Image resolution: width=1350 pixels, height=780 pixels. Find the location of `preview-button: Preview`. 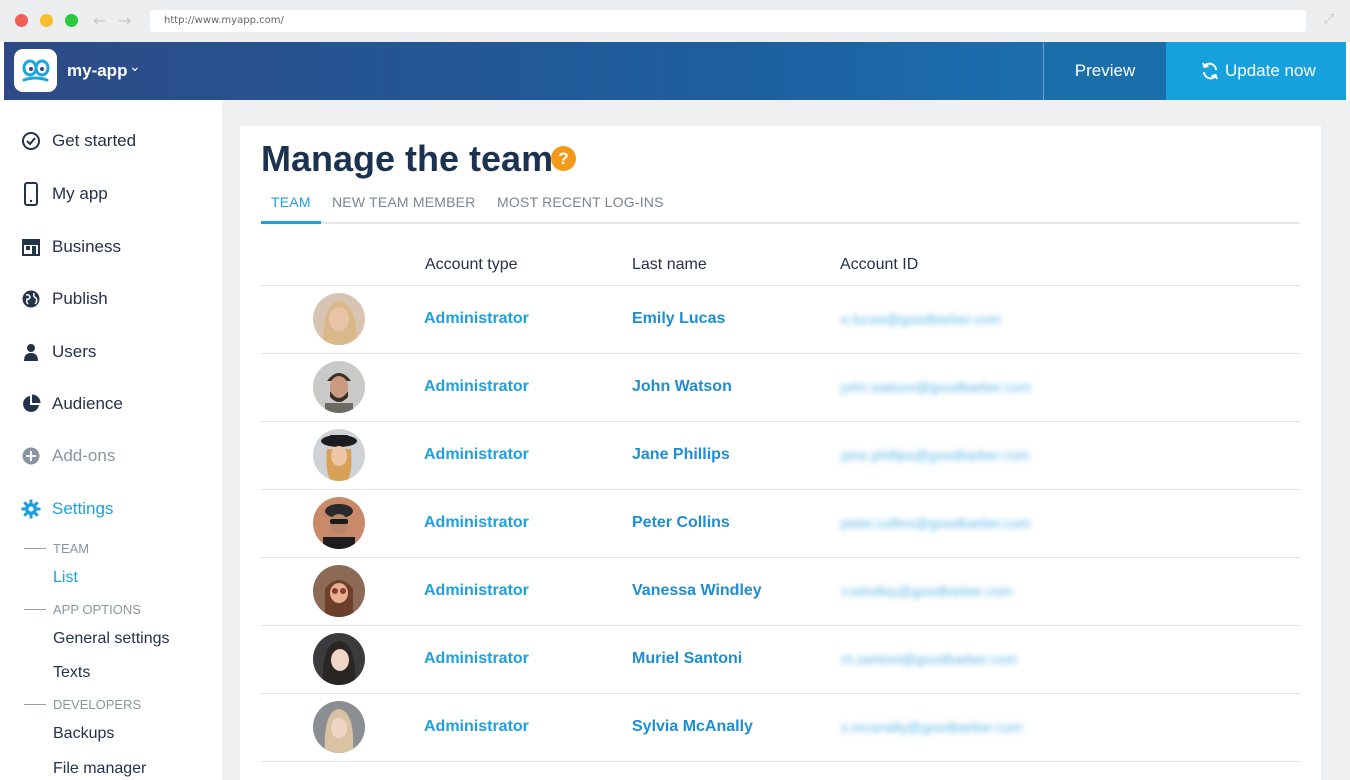

preview-button: Preview is located at coordinates (1104, 71).